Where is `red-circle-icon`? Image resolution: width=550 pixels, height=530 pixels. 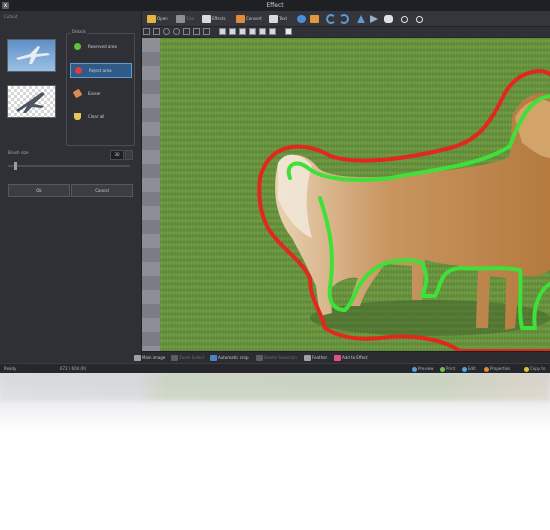 red-circle-icon is located at coordinates (78, 70).